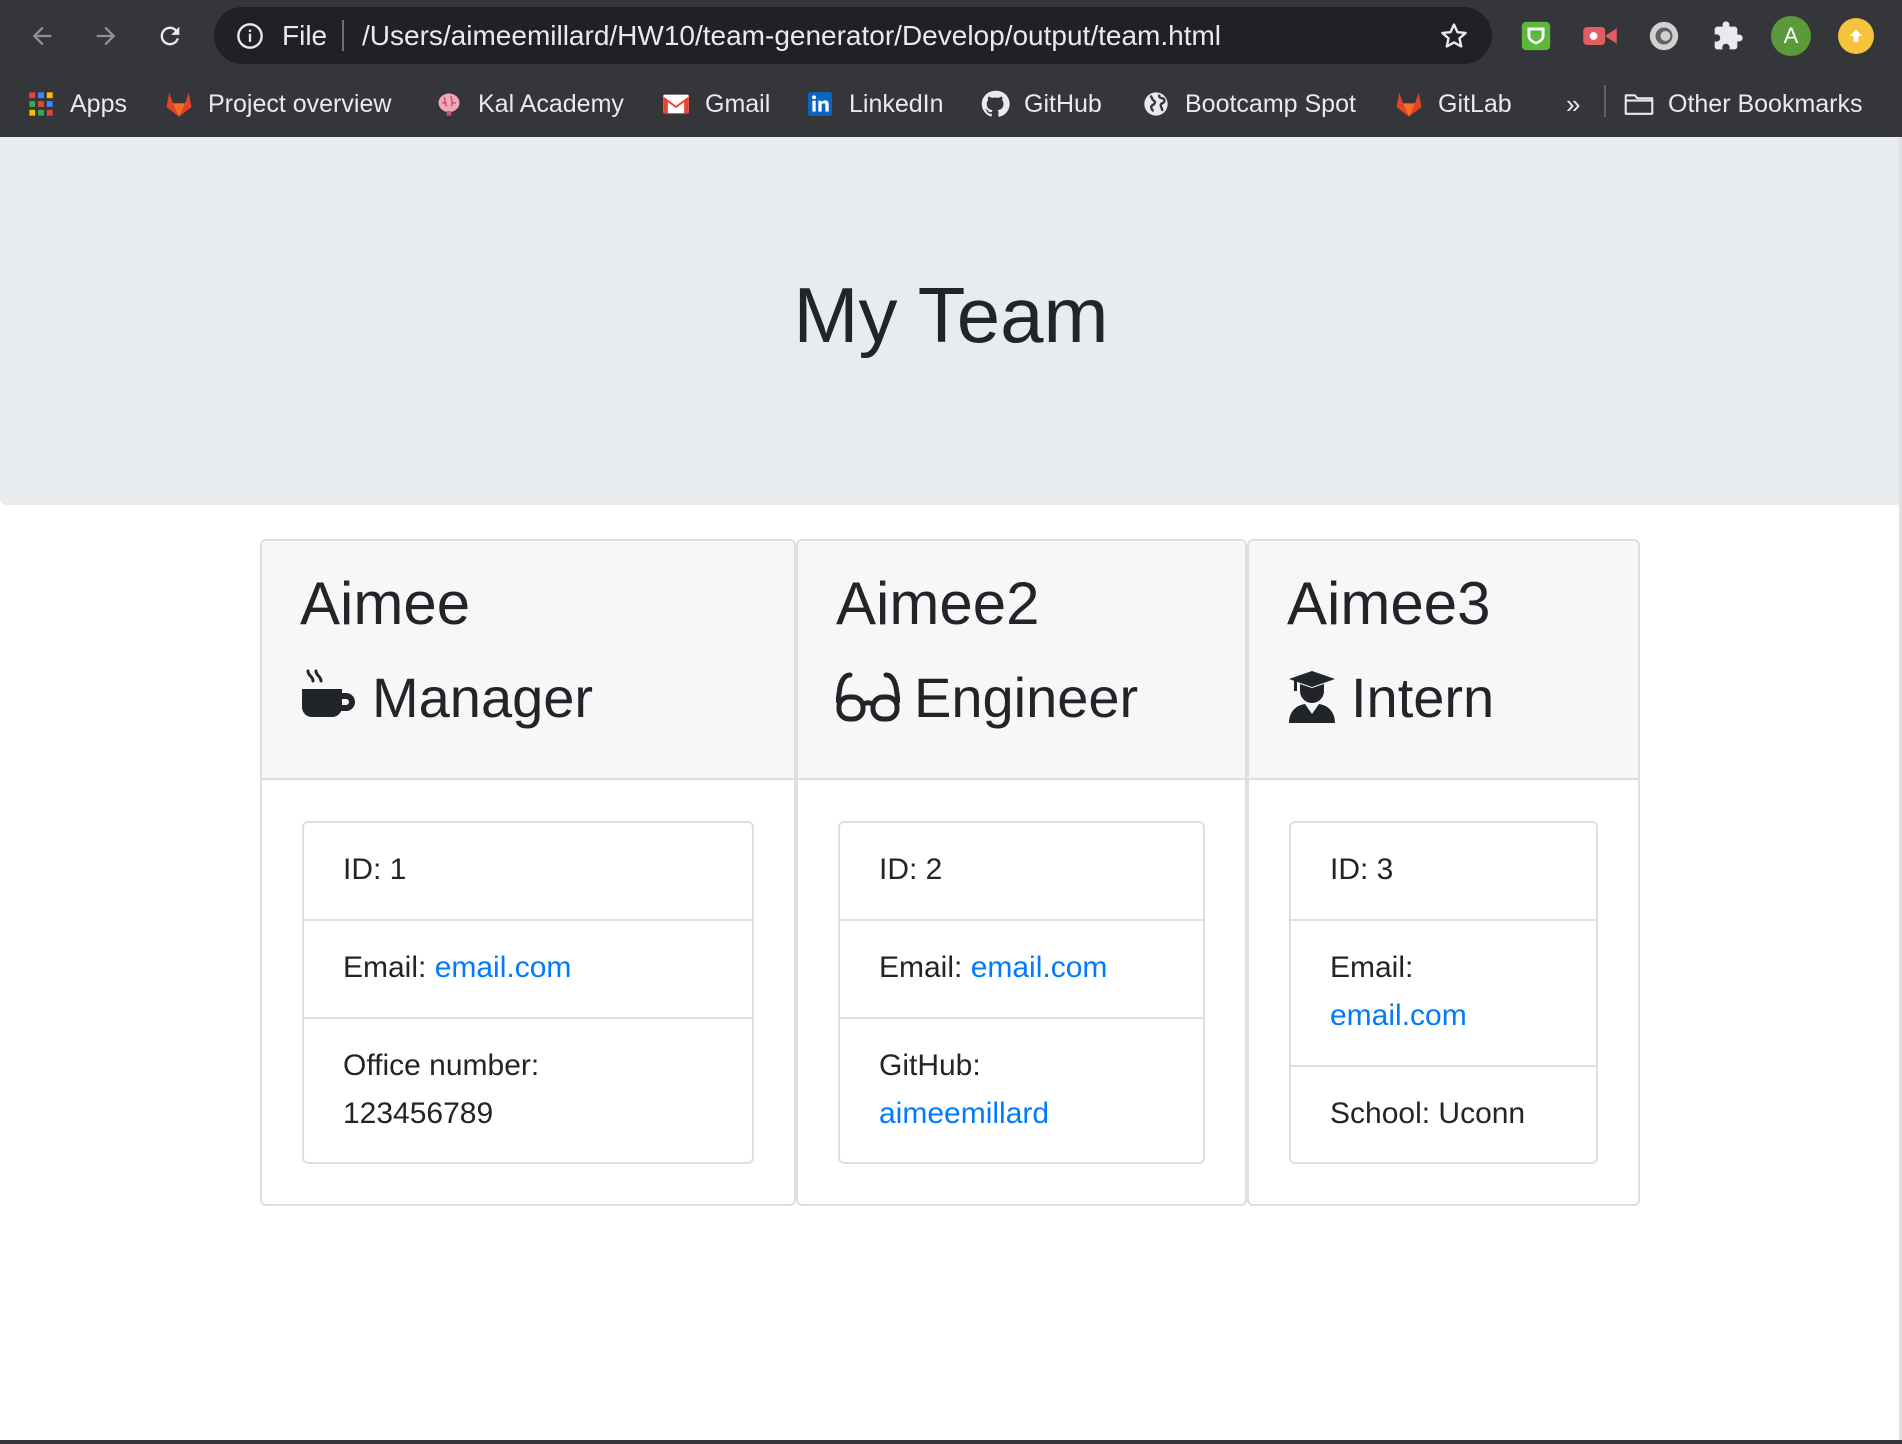 The width and height of the screenshot is (1902, 1444). Describe the element at coordinates (385, 603) in the screenshot. I see `employee-name: Aimee` at that location.